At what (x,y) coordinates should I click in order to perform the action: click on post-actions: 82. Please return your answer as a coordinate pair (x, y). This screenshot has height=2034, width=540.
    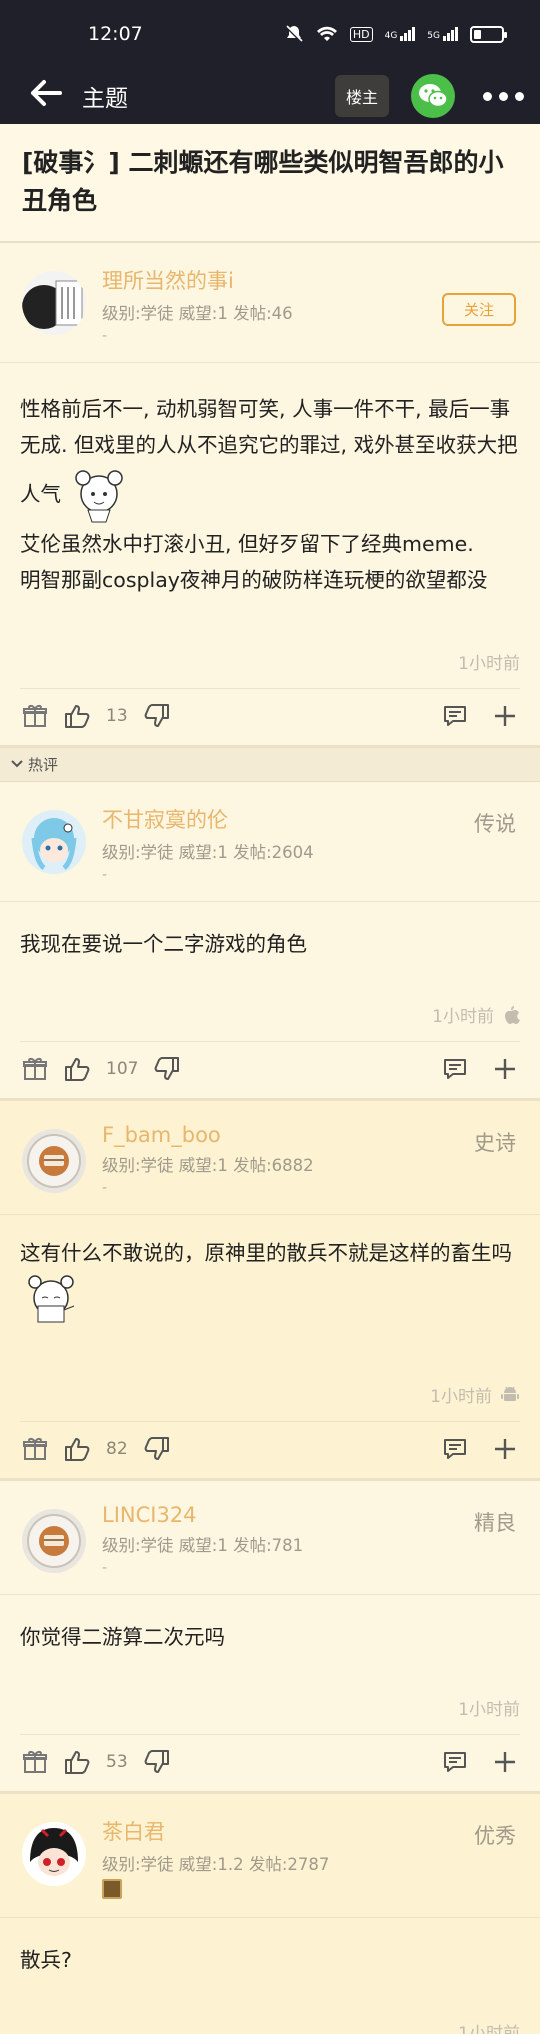
    Looking at the image, I should click on (270, 1449).